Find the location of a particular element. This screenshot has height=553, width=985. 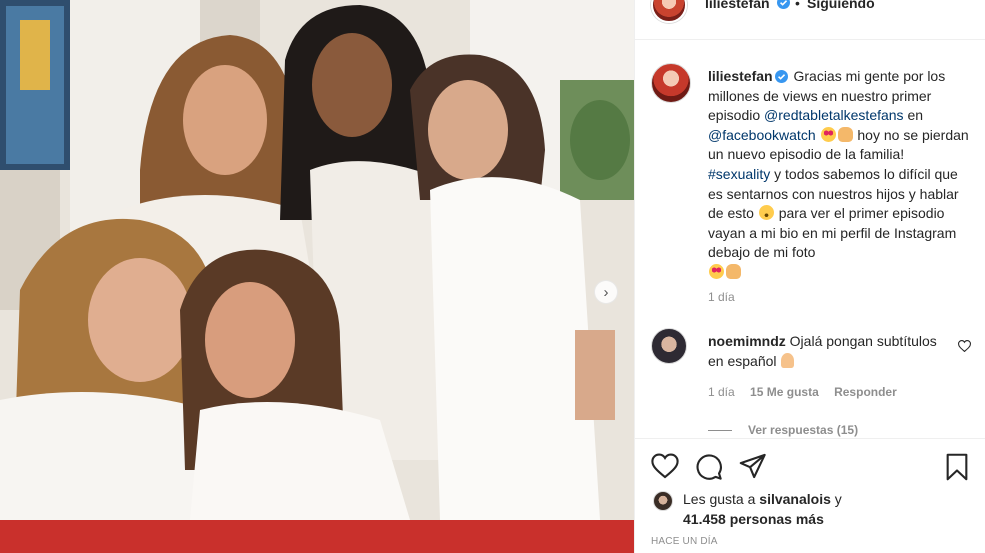

likes-conj: y is located at coordinates (838, 499).